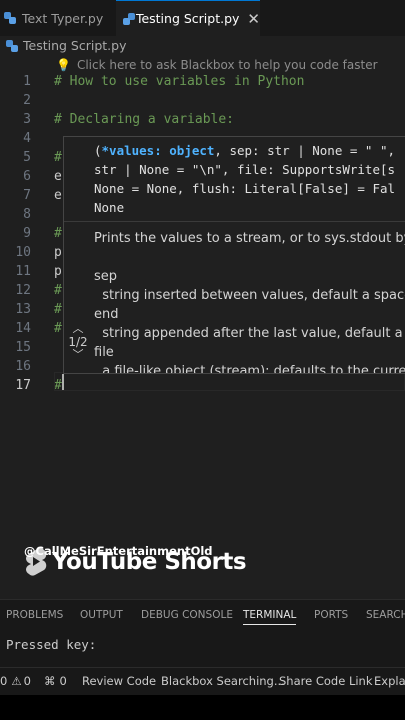 Image resolution: width=405 pixels, height=720 pixels. Describe the element at coordinates (27, 100) in the screenshot. I see `line-number: 2` at that location.